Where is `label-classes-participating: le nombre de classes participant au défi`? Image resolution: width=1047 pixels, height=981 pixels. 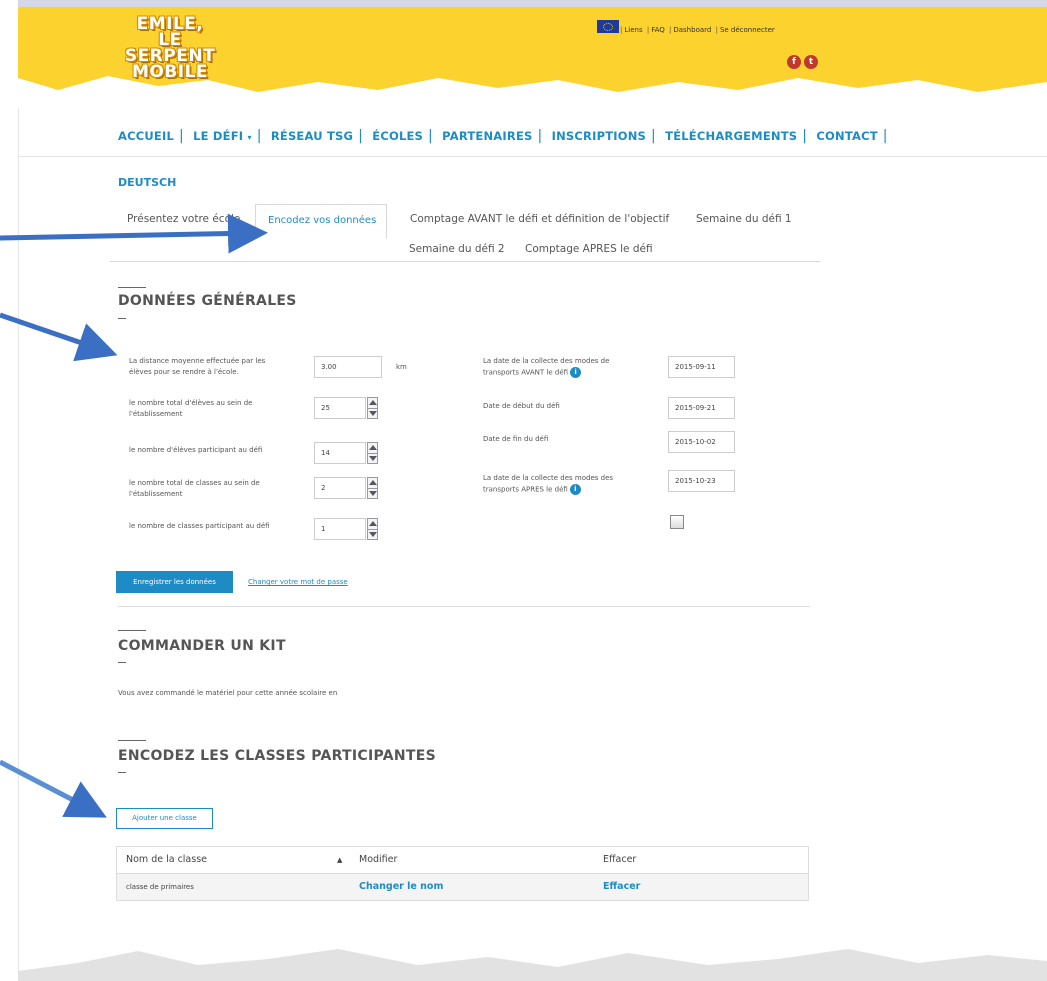
label-classes-participating: le nombre de classes participant au défi is located at coordinates (199, 526).